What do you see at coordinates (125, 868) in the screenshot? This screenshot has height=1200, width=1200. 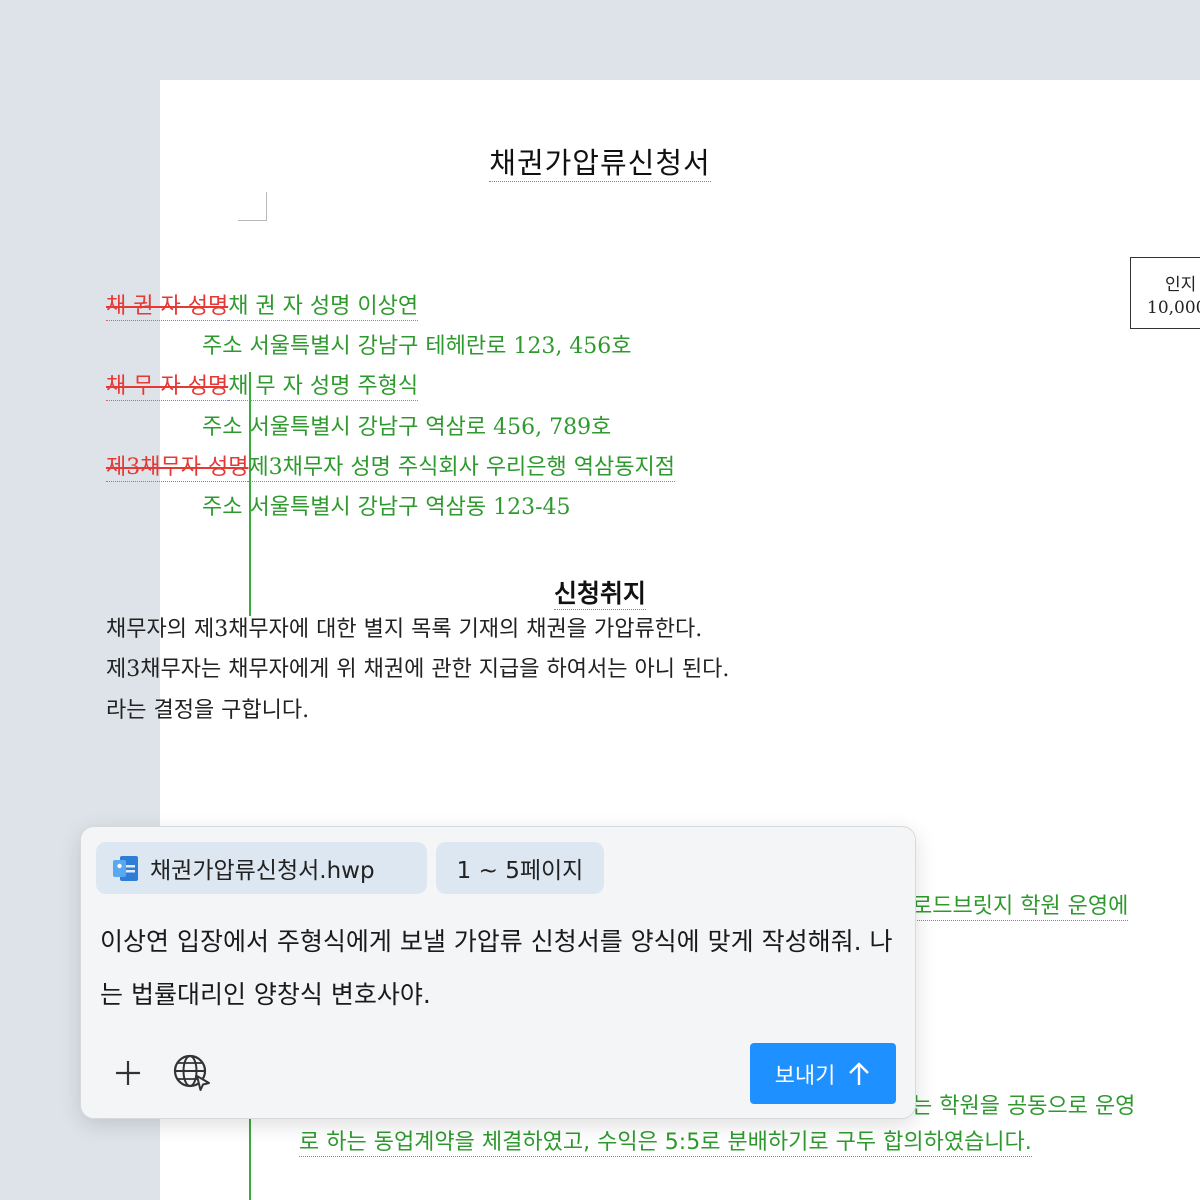 I see `document-file-icon` at bounding box center [125, 868].